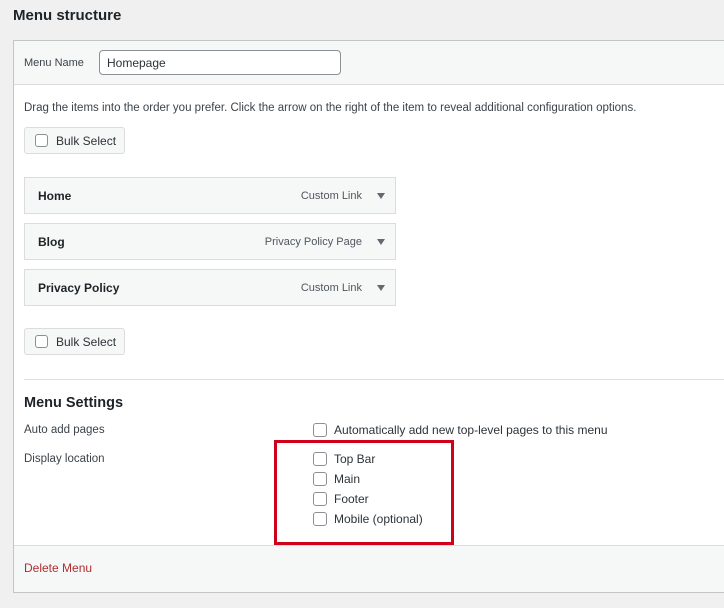 The image size is (724, 608). I want to click on bulk-select-button-top: Bulk Select, so click(74, 140).